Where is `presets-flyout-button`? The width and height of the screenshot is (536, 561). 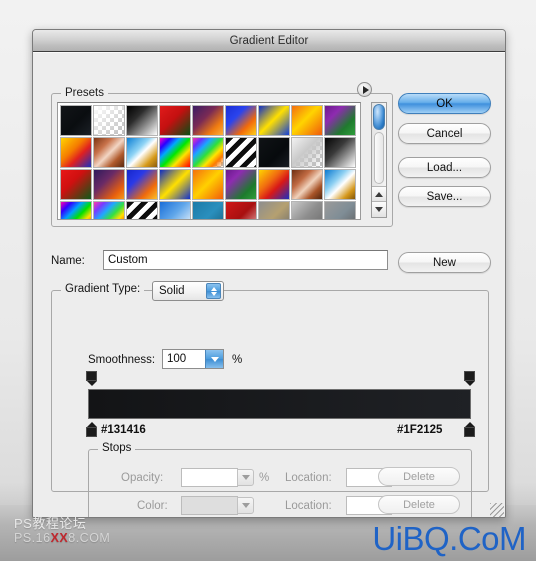
presets-flyout-button is located at coordinates (364, 89).